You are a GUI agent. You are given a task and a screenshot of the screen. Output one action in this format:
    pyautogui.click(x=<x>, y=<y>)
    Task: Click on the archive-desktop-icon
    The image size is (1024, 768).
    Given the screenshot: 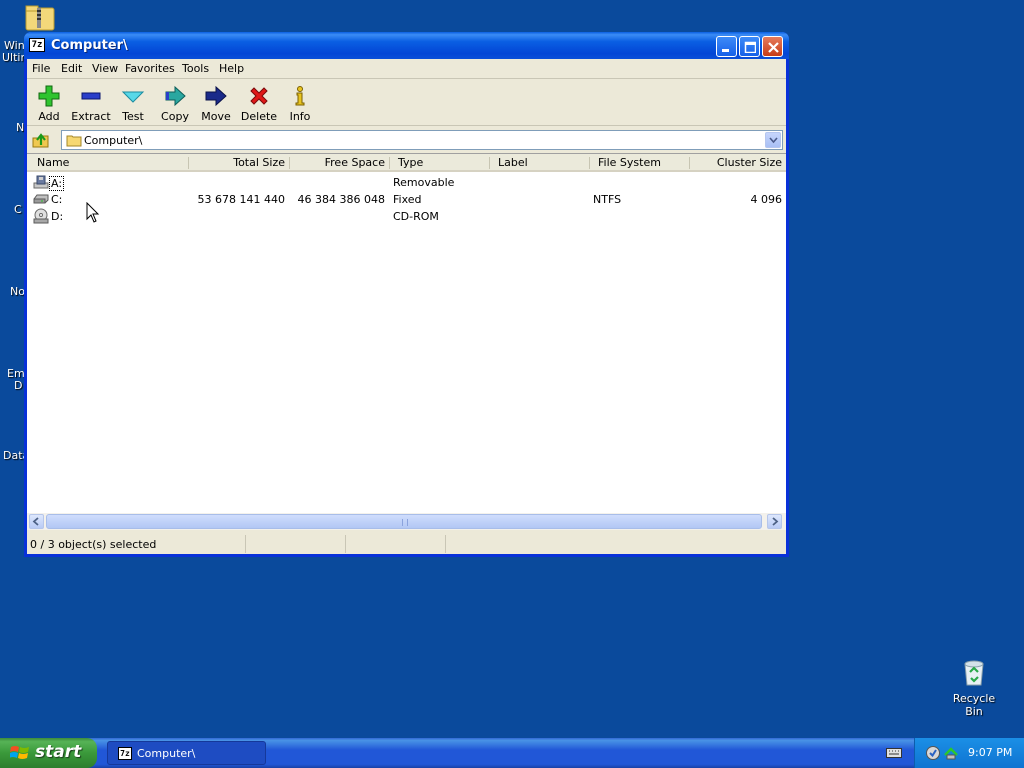 What is the action you would take?
    pyautogui.click(x=40, y=18)
    